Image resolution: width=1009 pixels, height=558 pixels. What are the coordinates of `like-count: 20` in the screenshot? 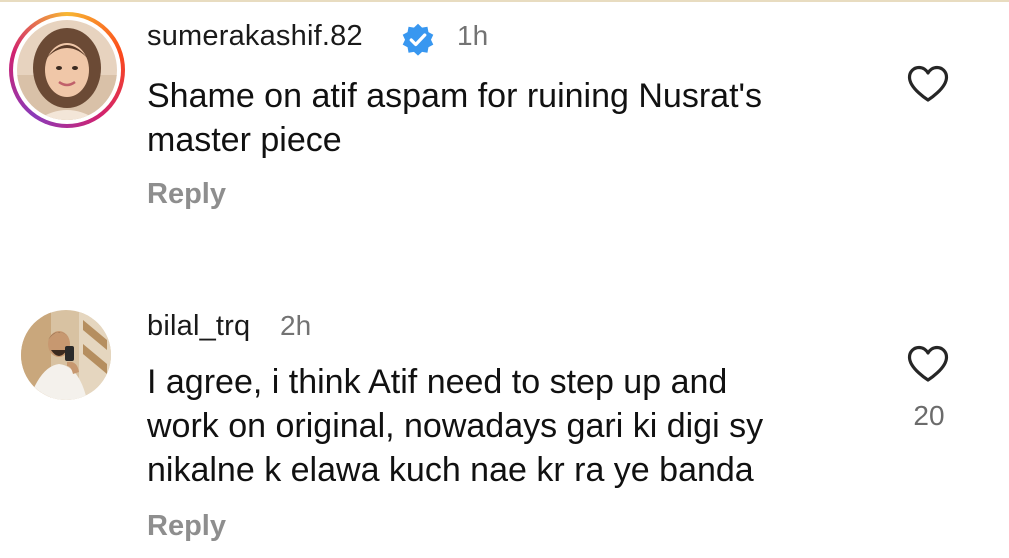 It's located at (929, 415).